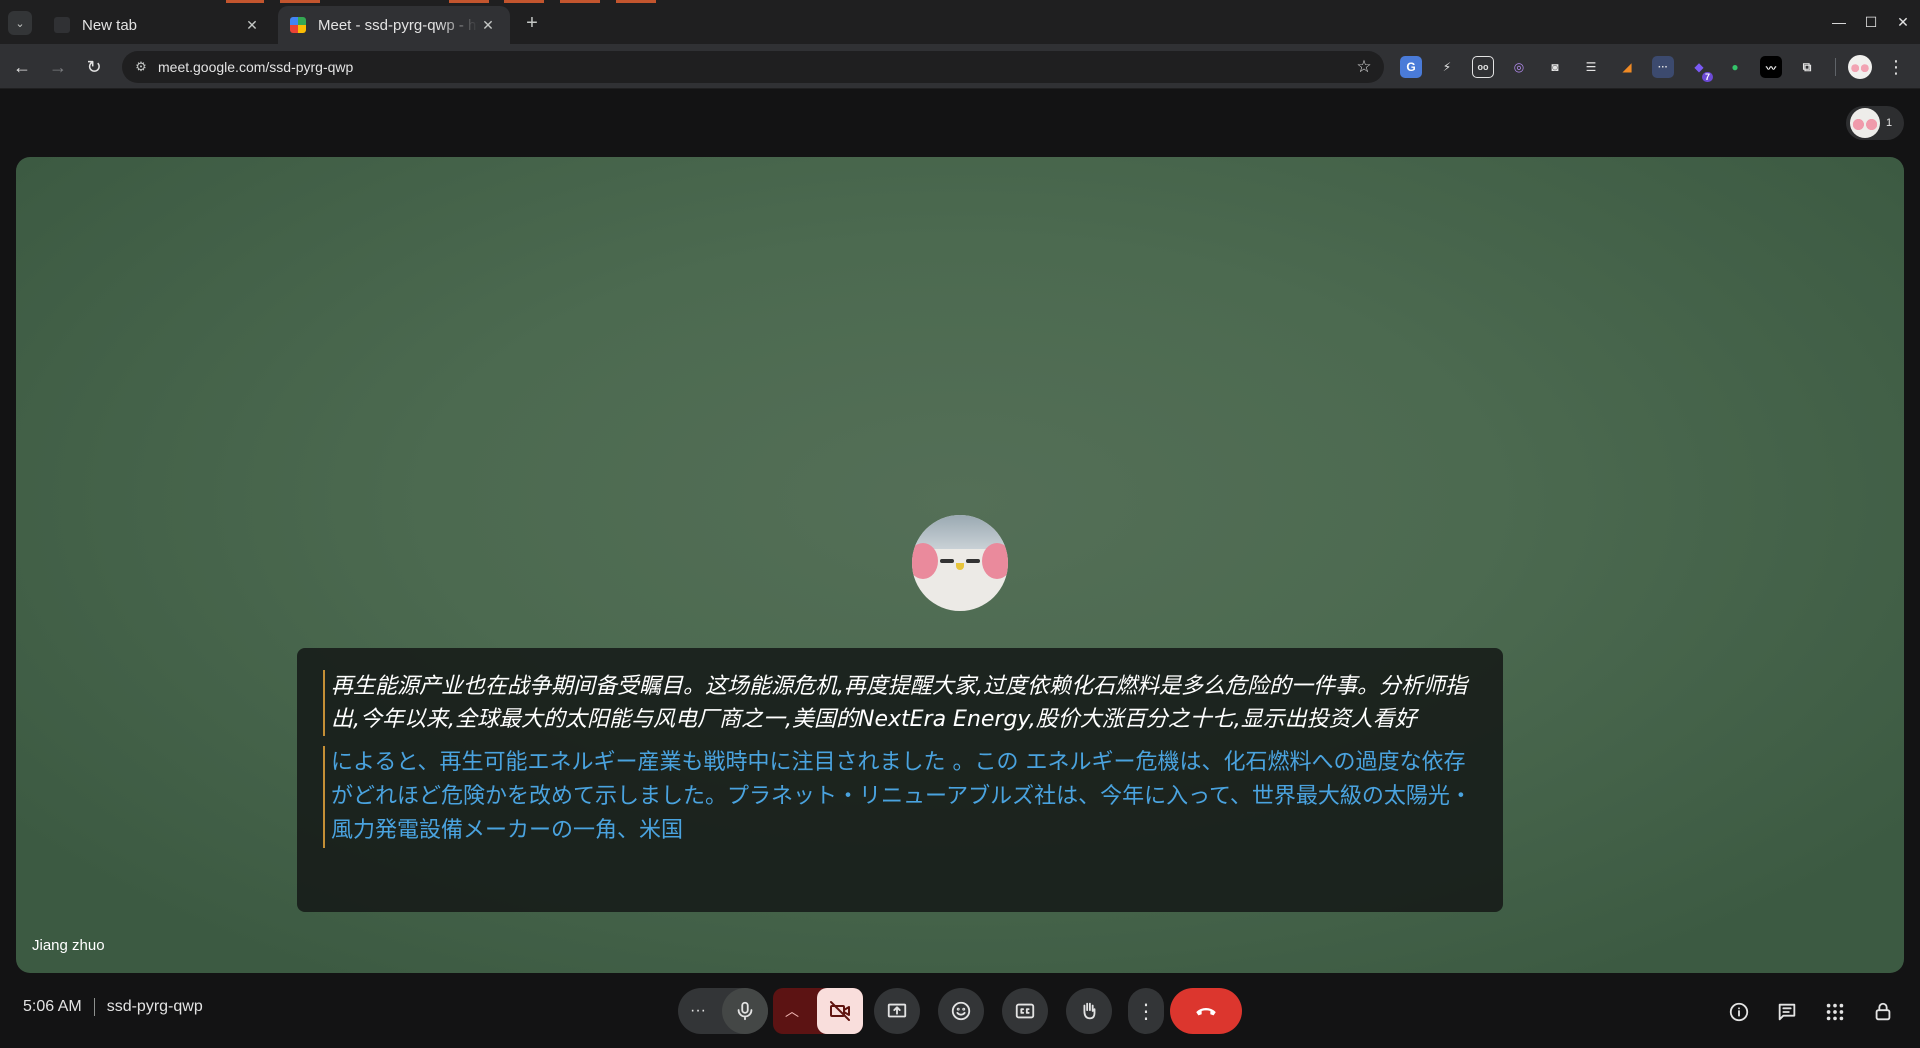 This screenshot has width=1920, height=1048. I want to click on bookmark-star-icon: ☆, so click(1364, 67).